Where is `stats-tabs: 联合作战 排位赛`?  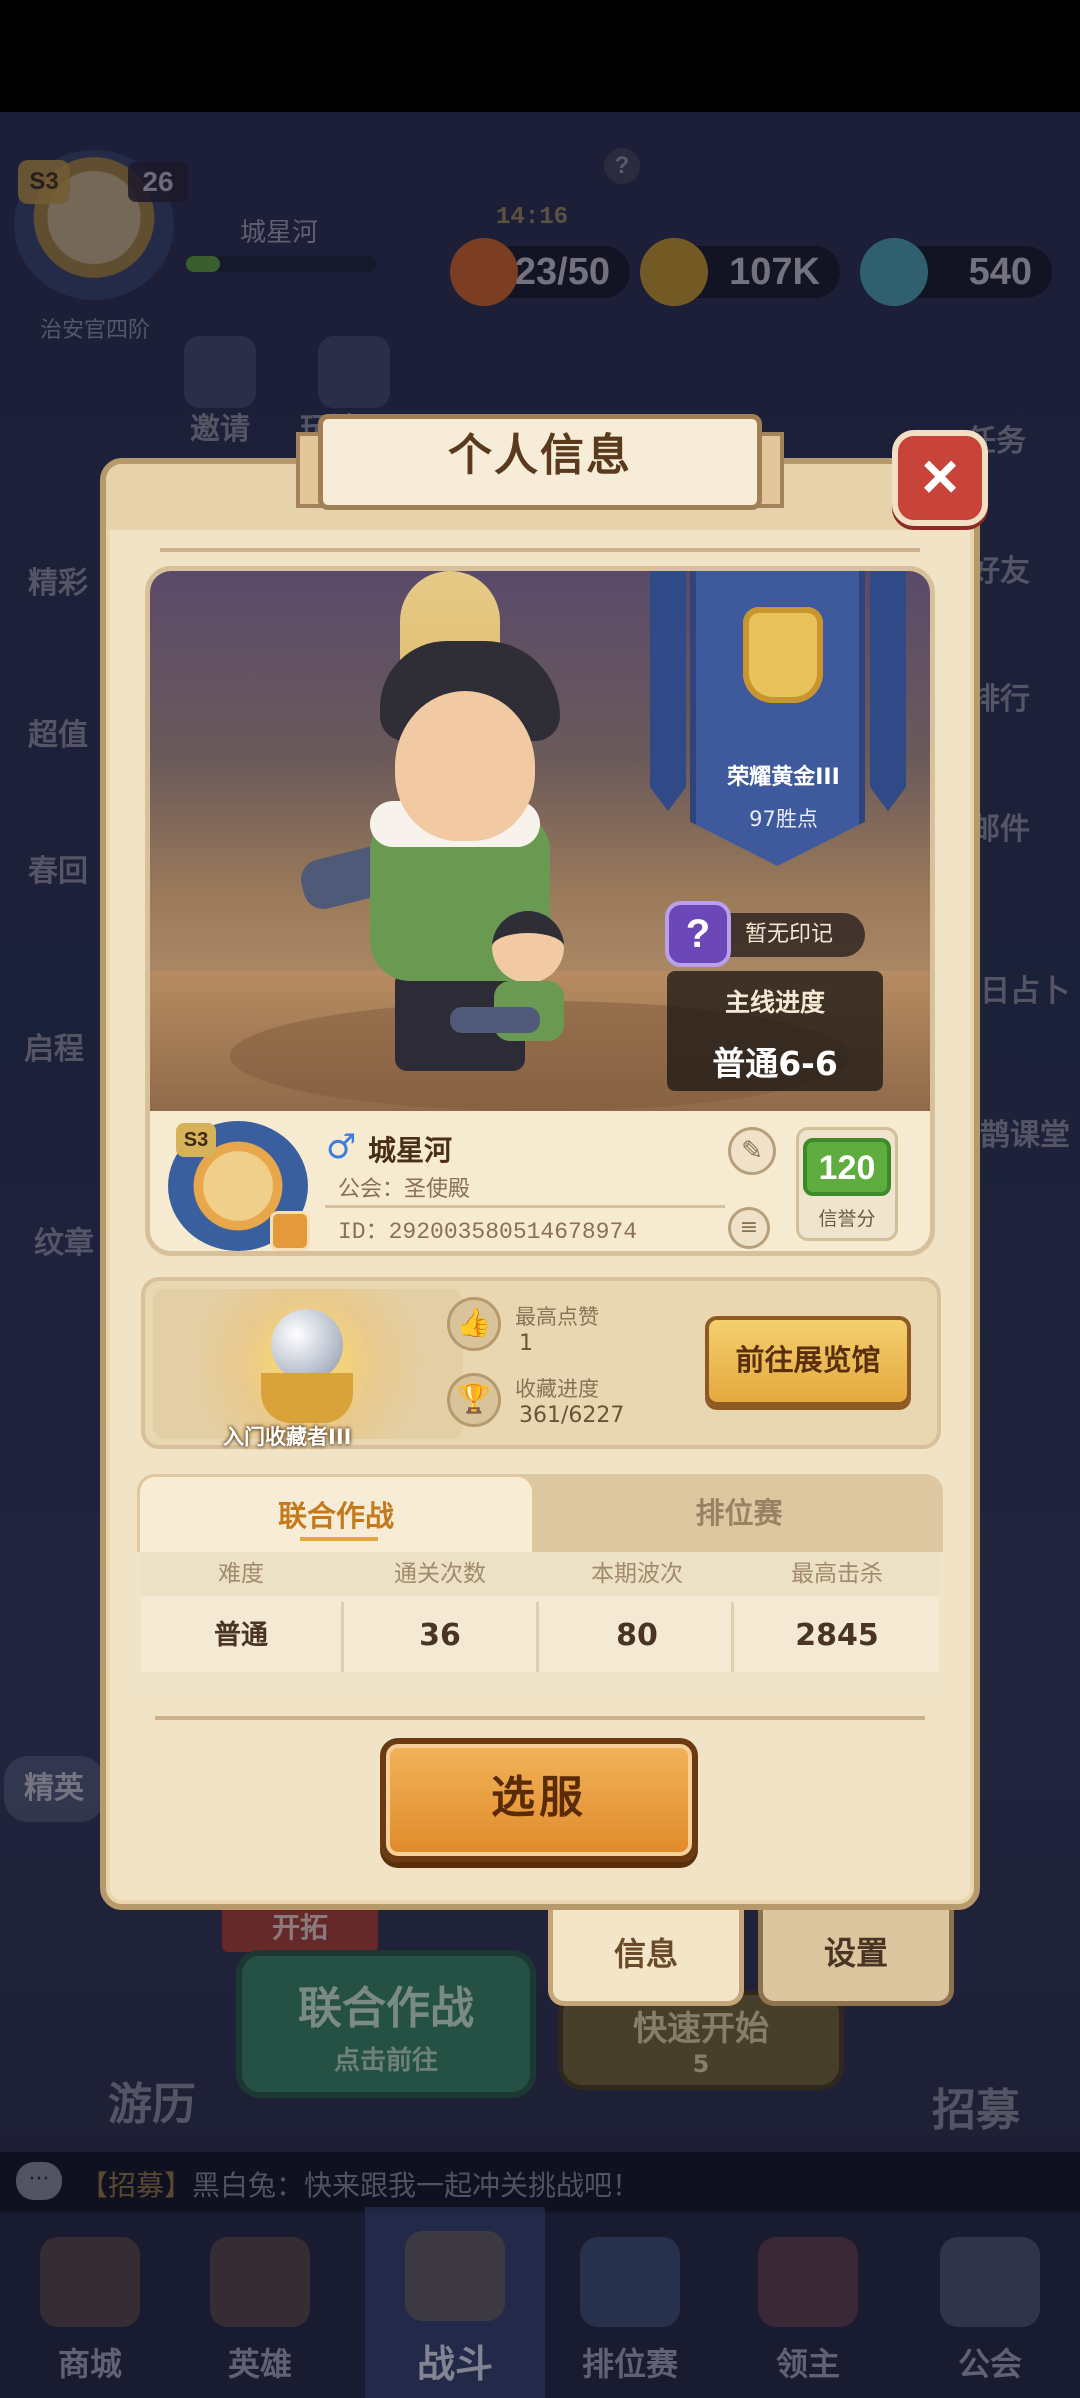
stats-tabs: 联合作战 排位赛 is located at coordinates (540, 1513).